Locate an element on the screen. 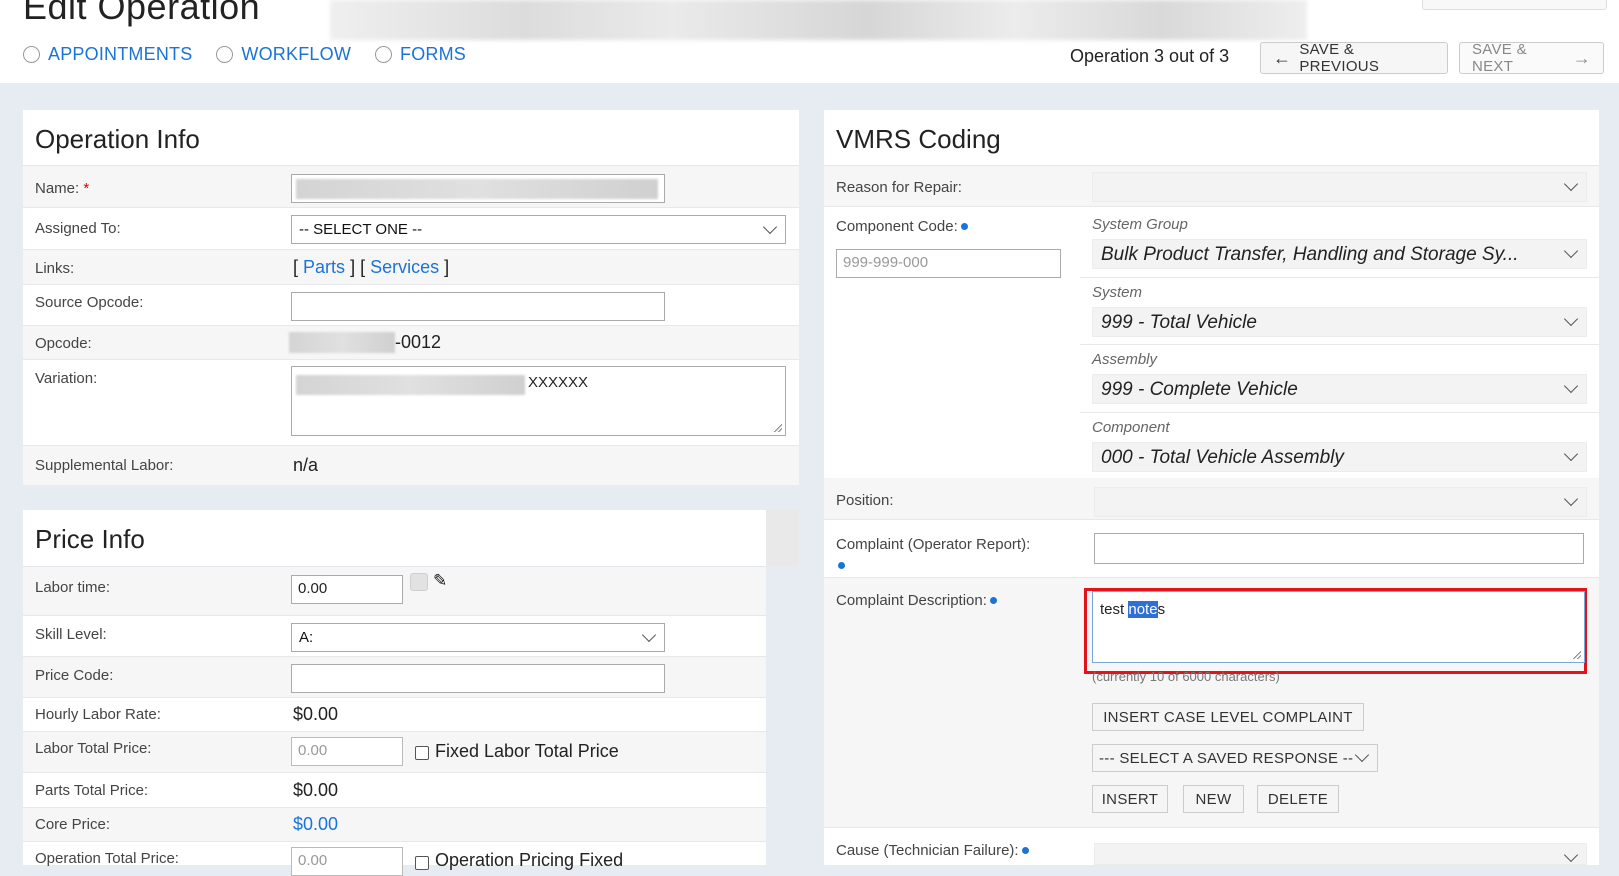 Image resolution: width=1619 pixels, height=876 pixels. tab-forms: FORMS is located at coordinates (420, 54).